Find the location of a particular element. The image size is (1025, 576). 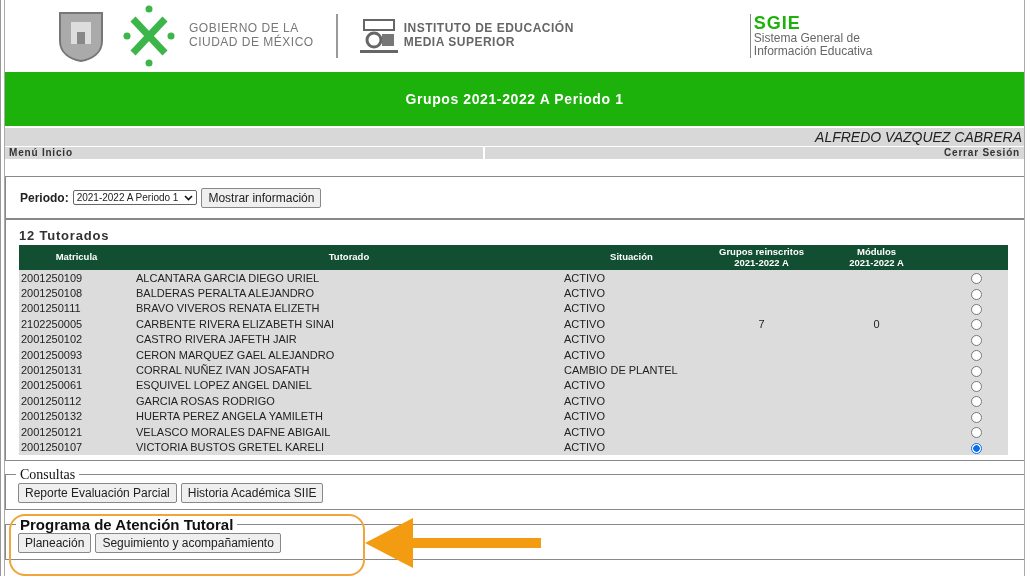

table-cell: 2001250111 is located at coordinates (76, 308).